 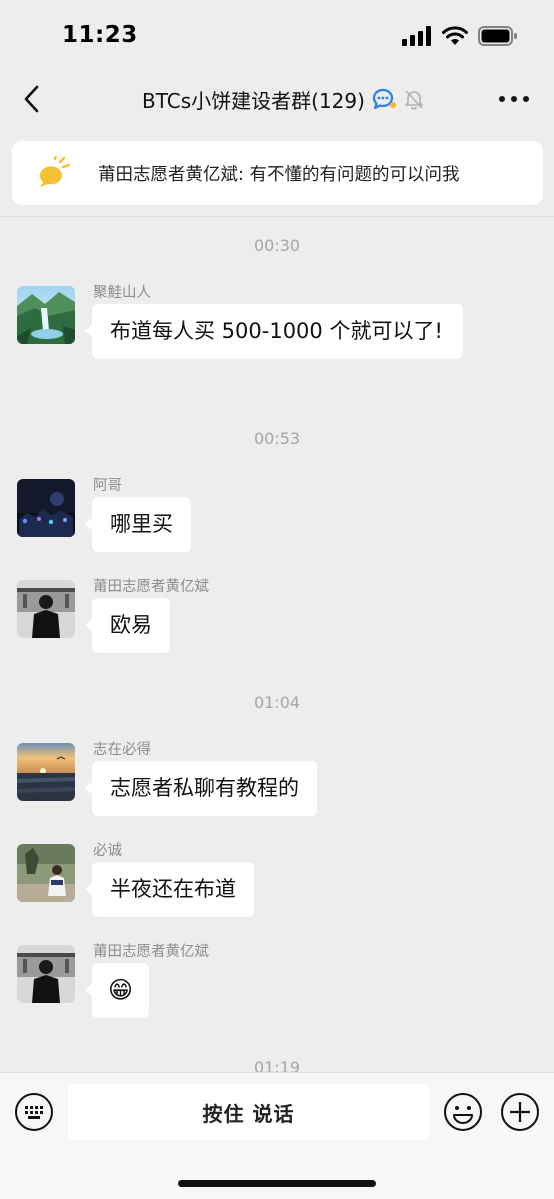 I want to click on message-bubble: 哪里买, so click(x=138, y=524).